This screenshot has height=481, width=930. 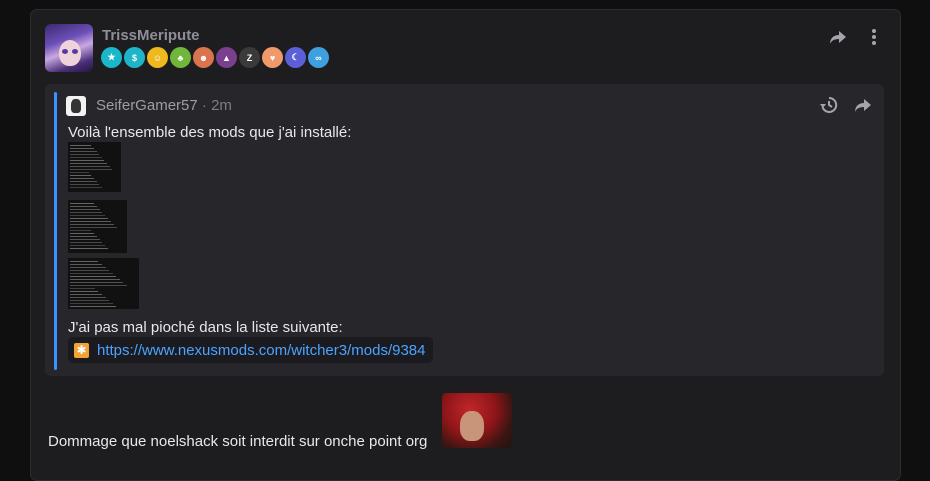 What do you see at coordinates (180, 57) in the screenshot?
I see `beer-badge-icon: ♣` at bounding box center [180, 57].